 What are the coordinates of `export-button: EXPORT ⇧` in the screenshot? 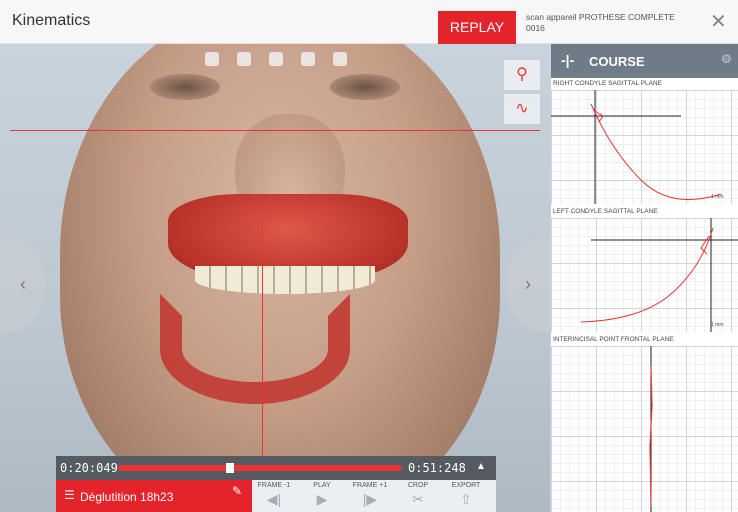 It's located at (466, 495).